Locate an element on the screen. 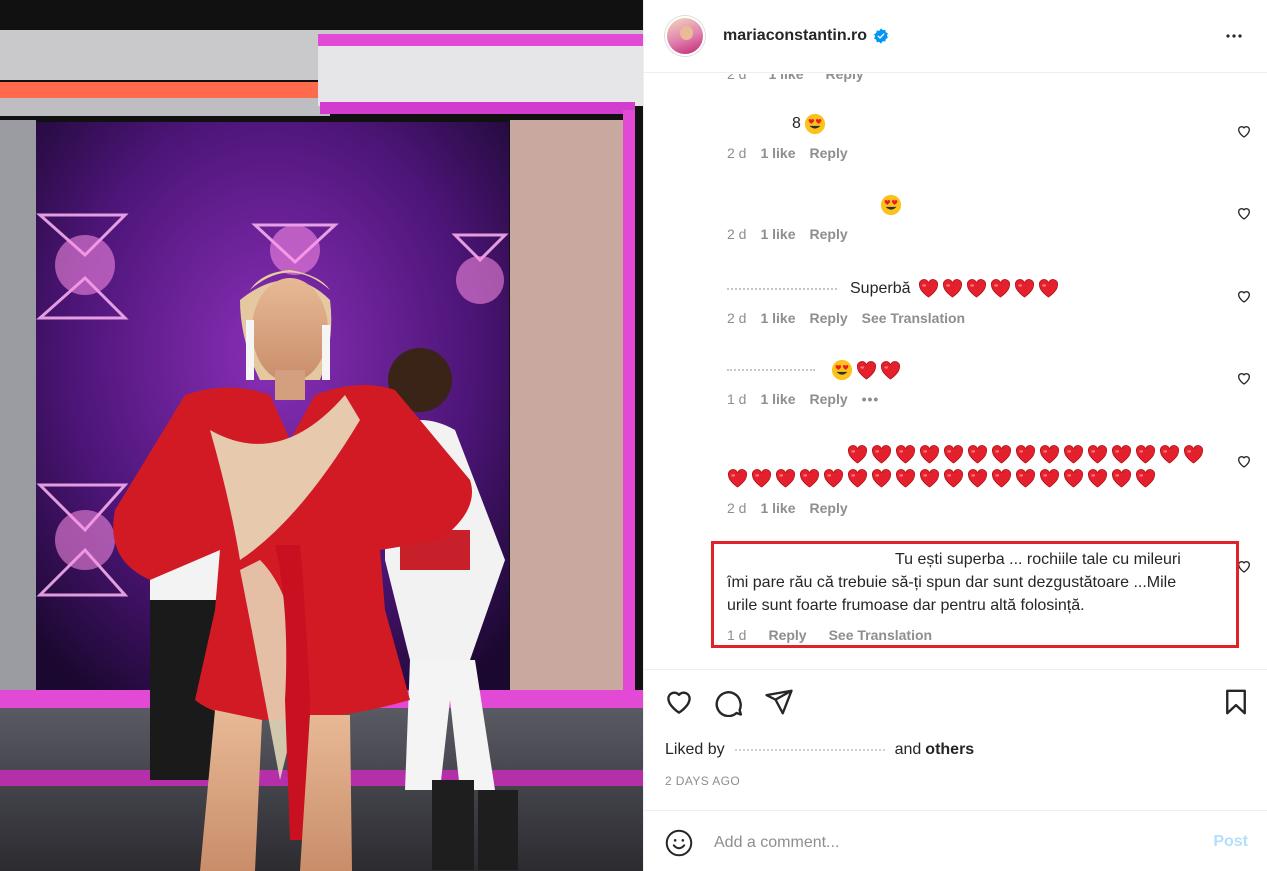 Image resolution: width=1267 pixels, height=871 pixels. see-translation-button: See Translation is located at coordinates (913, 318).